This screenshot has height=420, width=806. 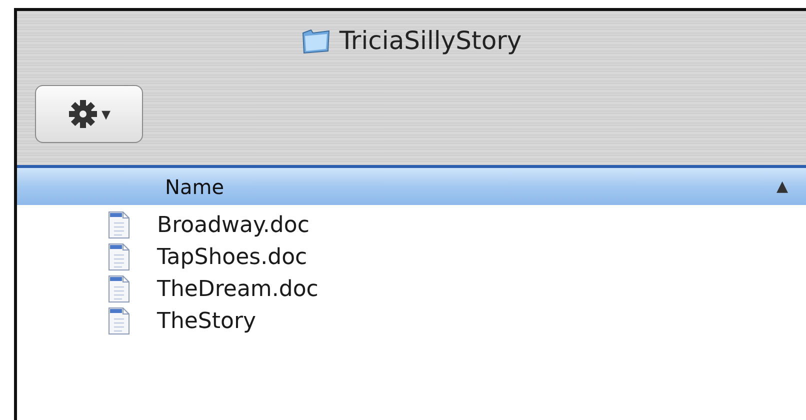 What do you see at coordinates (237, 289) in the screenshot?
I see `file-name: TheDream.doc` at bounding box center [237, 289].